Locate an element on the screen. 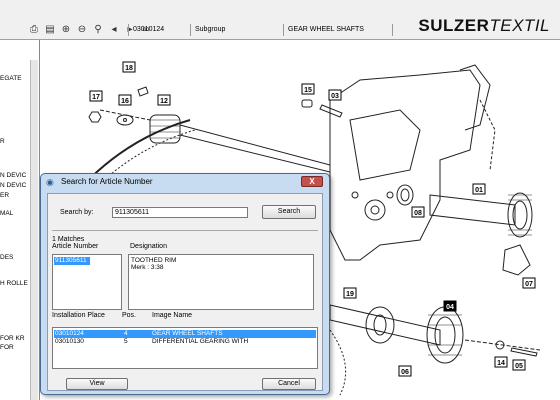  matches-count: 1 Matches is located at coordinates (68, 239).